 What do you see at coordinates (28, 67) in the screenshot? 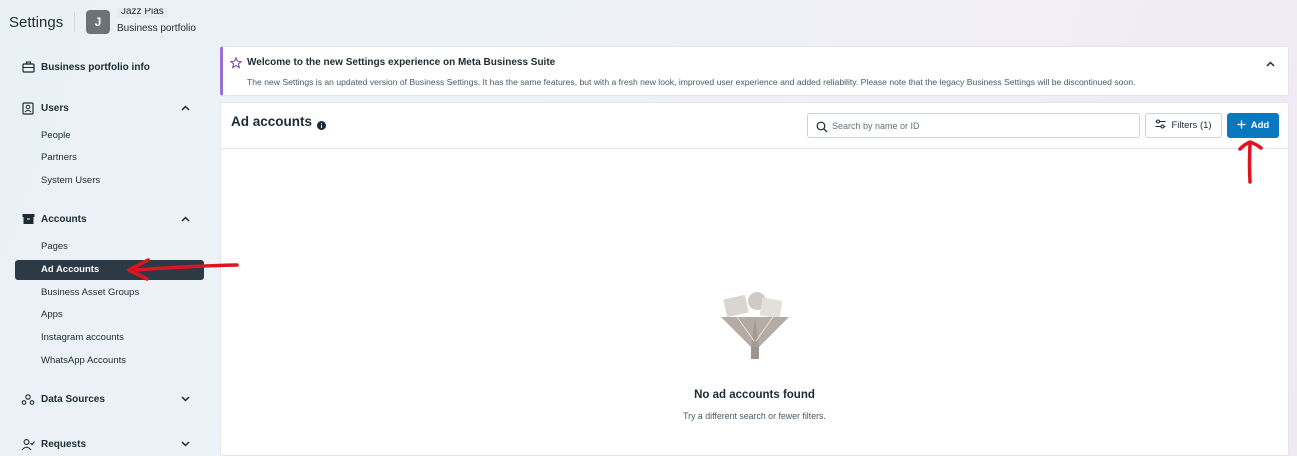
I see `briefcase-icon` at bounding box center [28, 67].